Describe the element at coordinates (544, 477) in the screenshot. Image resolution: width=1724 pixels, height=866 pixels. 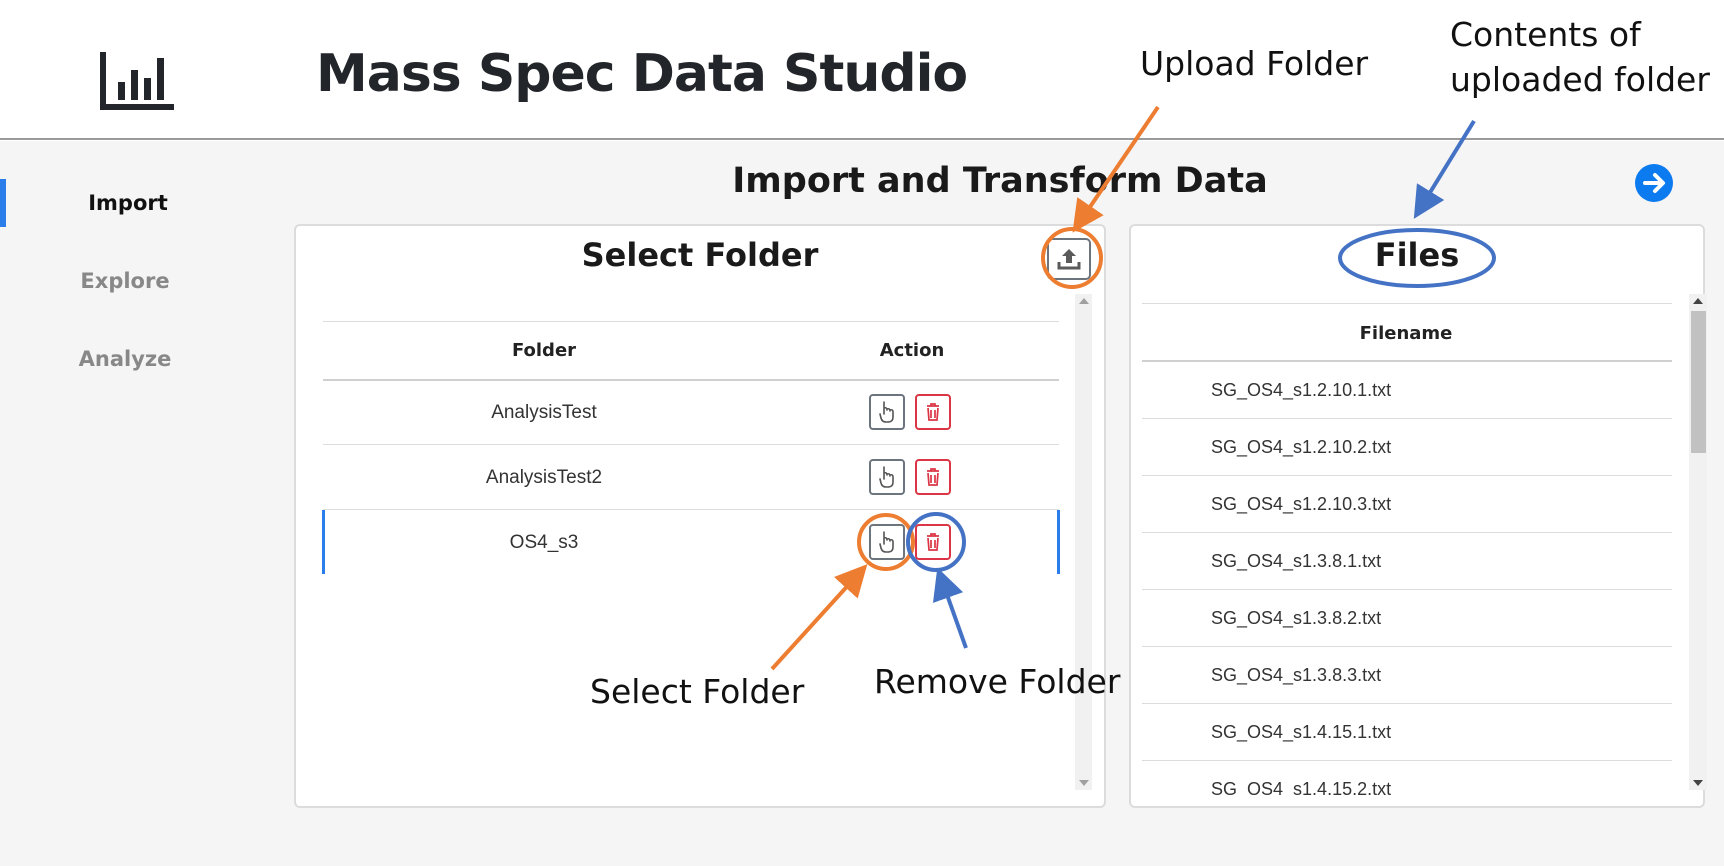
I see `folder-name-cell: AnalysisTest2` at that location.